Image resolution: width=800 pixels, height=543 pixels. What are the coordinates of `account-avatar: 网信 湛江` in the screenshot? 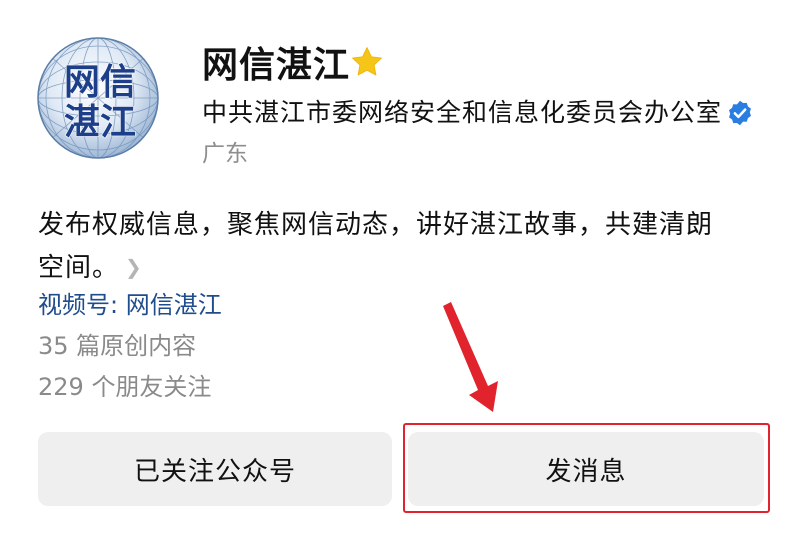 It's located at (98, 98).